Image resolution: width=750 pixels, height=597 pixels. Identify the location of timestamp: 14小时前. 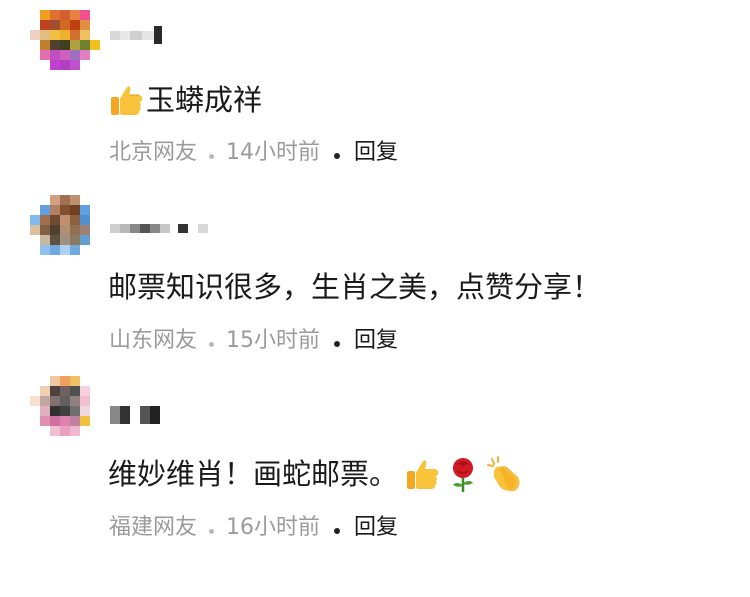
(273, 152).